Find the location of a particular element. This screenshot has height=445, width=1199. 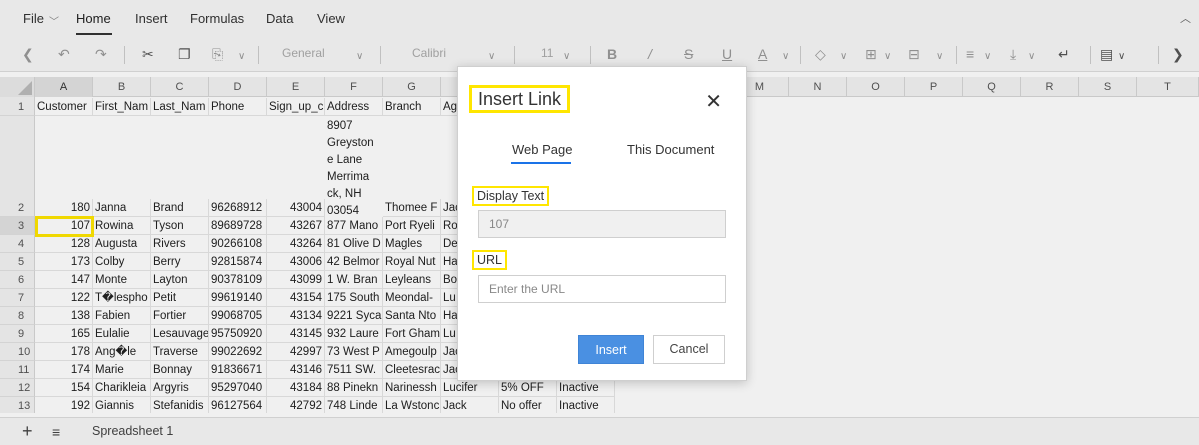

cell: Petit is located at coordinates (180, 298).